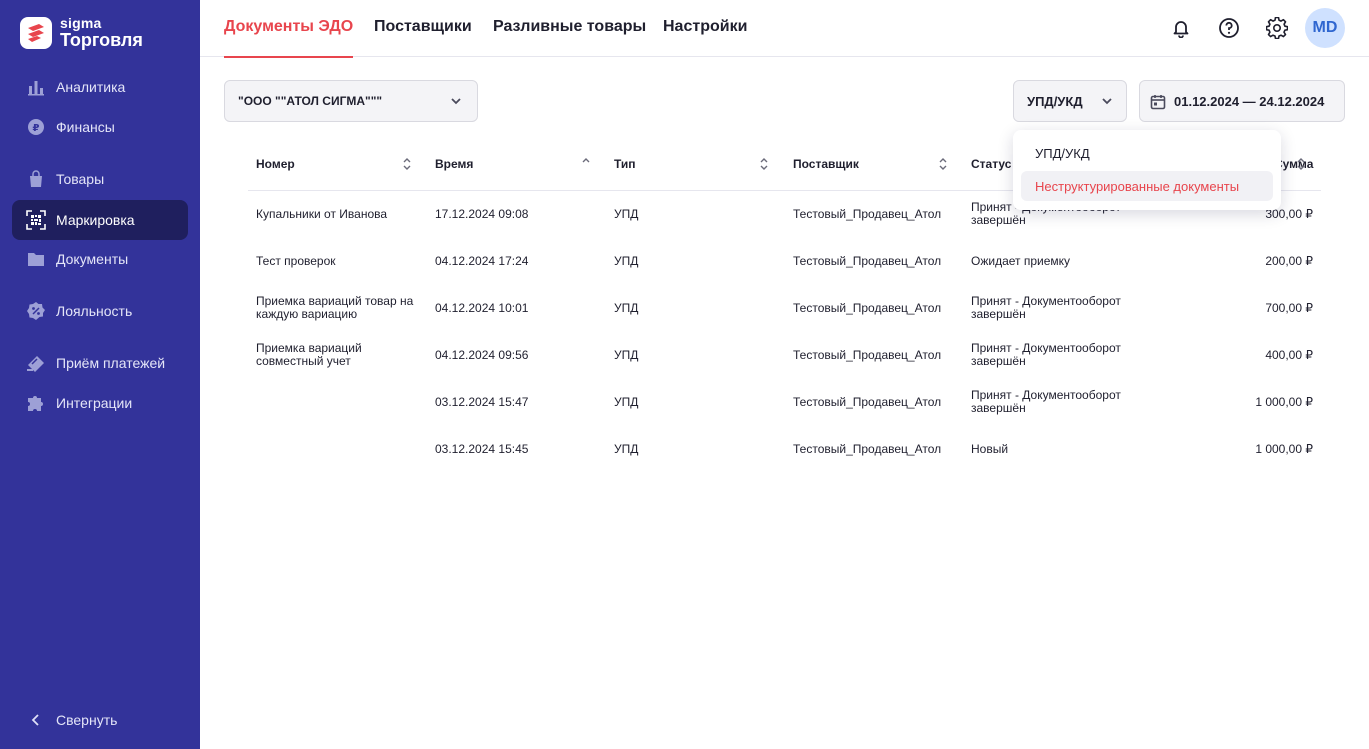  Describe the element at coordinates (94, 311) in the screenshot. I see `sidebar-item-label: Лояльность` at that location.